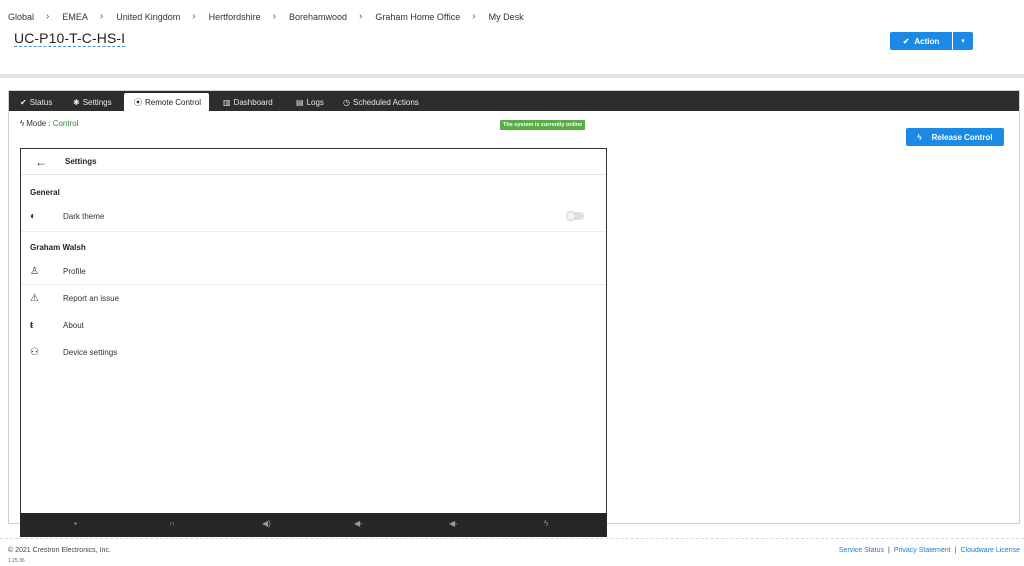 This screenshot has height=566, width=1024. I want to click on mode-indicator: ϟ Mode : Control, so click(49, 123).